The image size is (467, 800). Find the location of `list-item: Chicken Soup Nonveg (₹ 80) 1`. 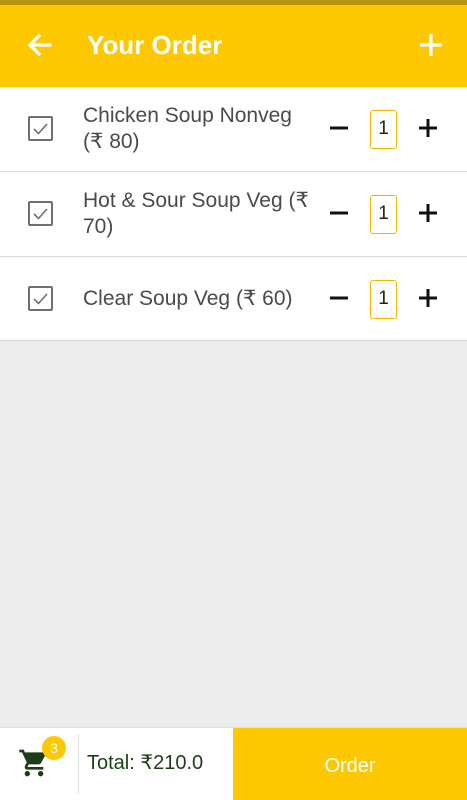

list-item: Chicken Soup Nonveg (₹ 80) 1 is located at coordinates (233, 129).